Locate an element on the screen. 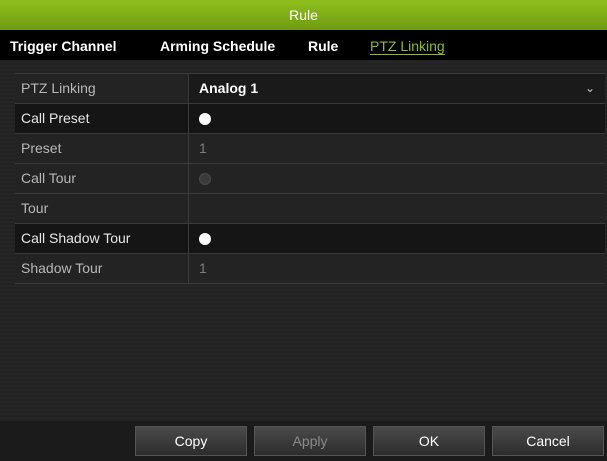 This screenshot has width=607, height=461. tab-ptz-linking: PTZ Linking is located at coordinates (407, 46).